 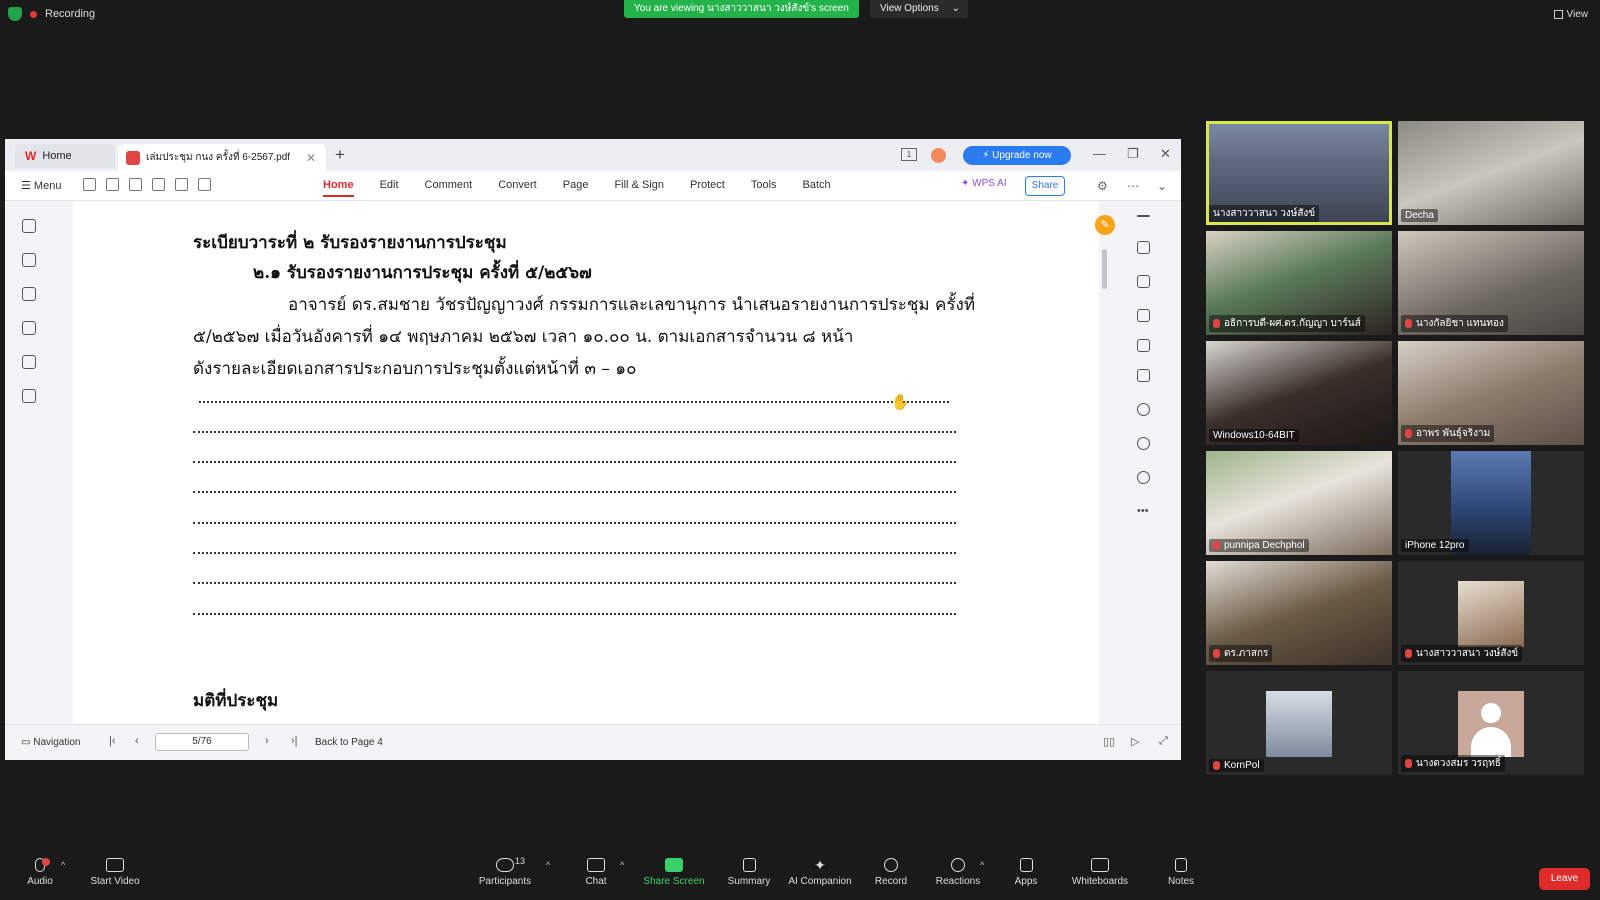 What do you see at coordinates (46, 862) in the screenshot?
I see `audio-alert-badge` at bounding box center [46, 862].